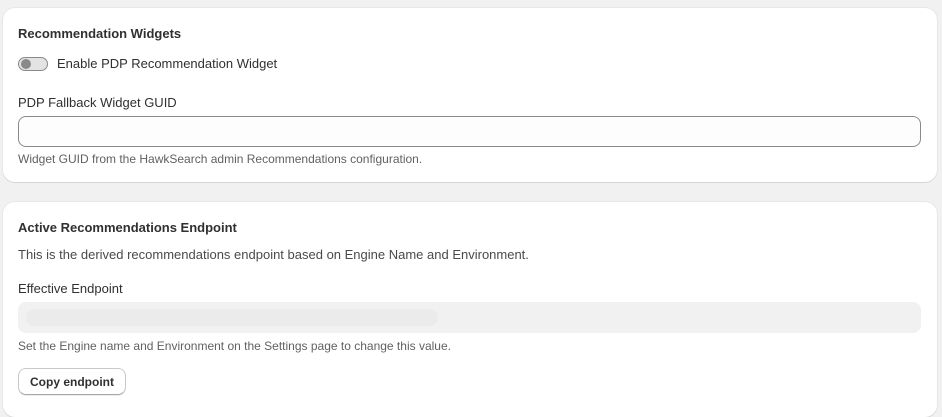  Describe the element at coordinates (70, 288) in the screenshot. I see `effective-endpoint-label: Effective Endpoint` at that location.